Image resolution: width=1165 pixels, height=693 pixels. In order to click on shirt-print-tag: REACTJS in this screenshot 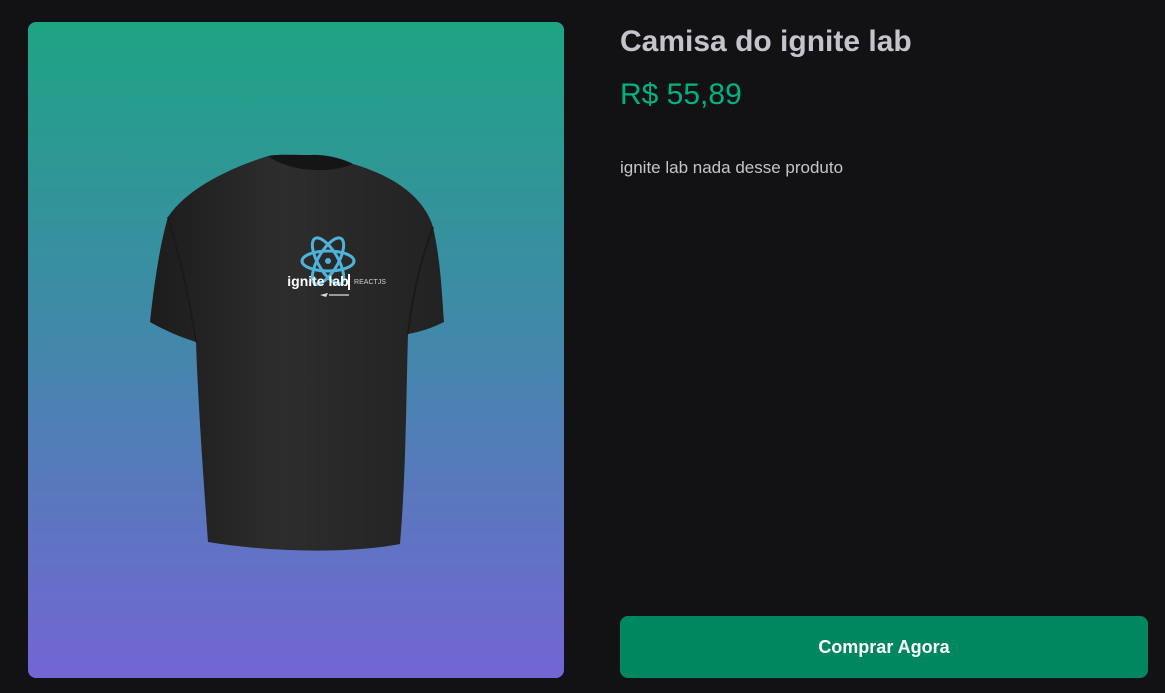, I will do `click(370, 282)`.